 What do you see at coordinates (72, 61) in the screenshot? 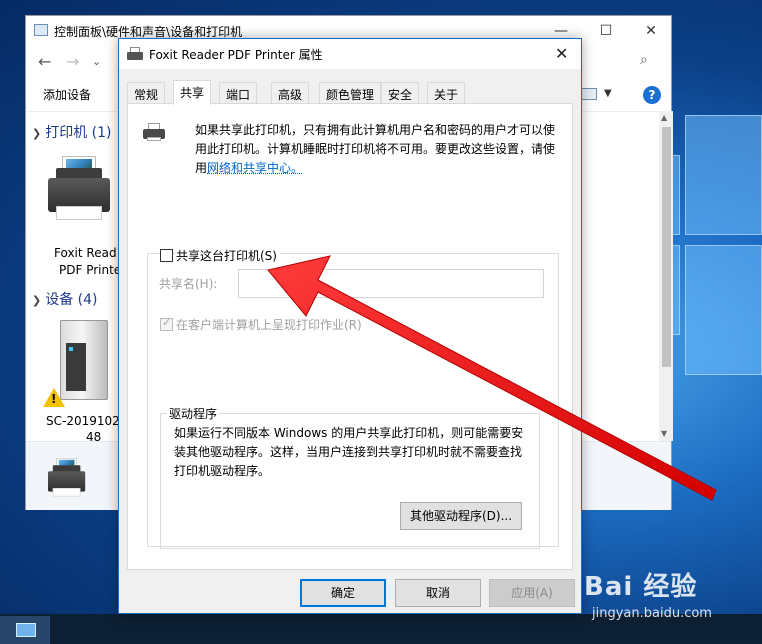
I see `forward-arrow-icon: →` at bounding box center [72, 61].